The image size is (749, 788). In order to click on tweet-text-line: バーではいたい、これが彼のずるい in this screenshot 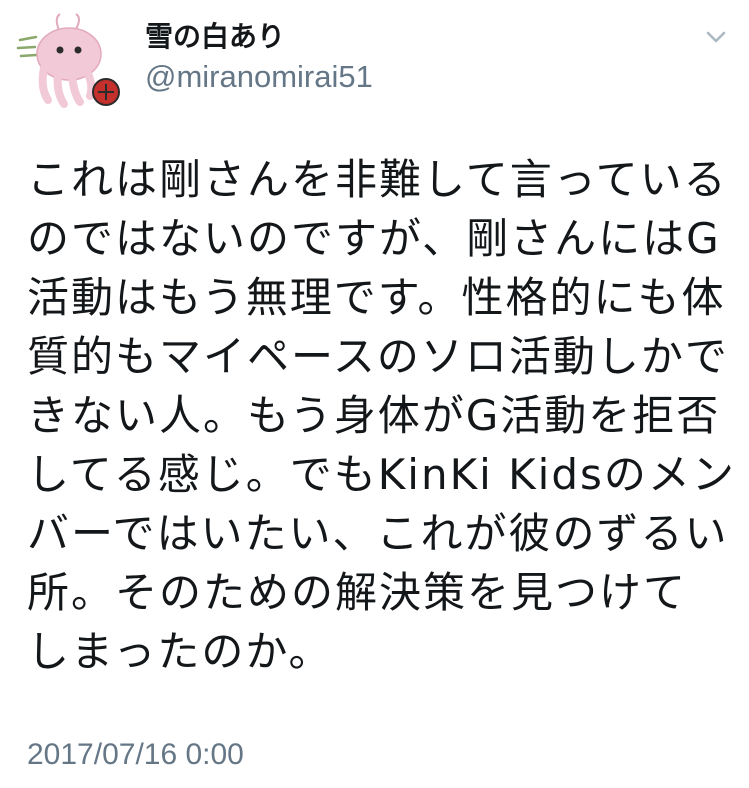, I will do `click(378, 533)`.